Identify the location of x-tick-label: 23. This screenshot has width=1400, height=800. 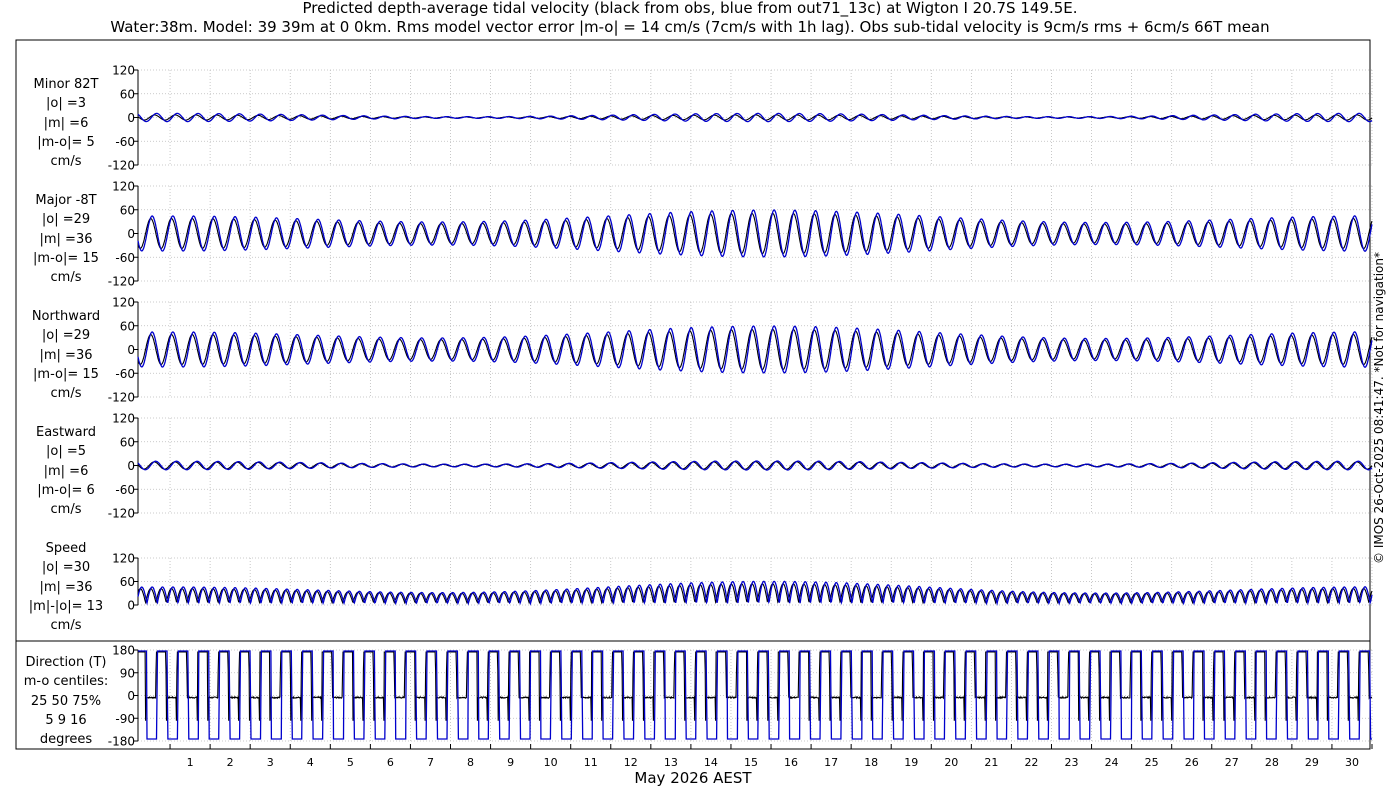
(1072, 762).